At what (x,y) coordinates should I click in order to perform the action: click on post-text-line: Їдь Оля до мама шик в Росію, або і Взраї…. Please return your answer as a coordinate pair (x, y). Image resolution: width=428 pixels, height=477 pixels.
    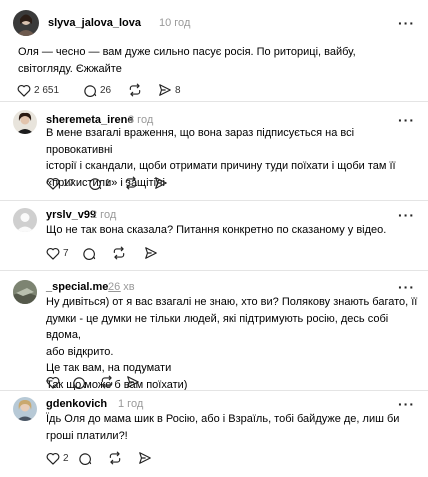
    Looking at the image, I should click on (223, 419).